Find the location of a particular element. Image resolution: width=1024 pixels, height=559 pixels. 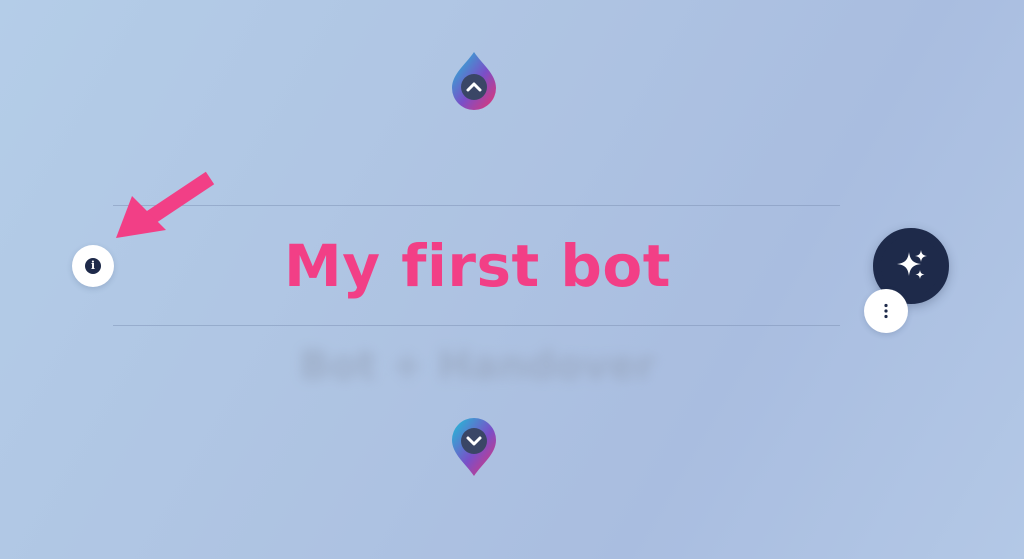

chevron-down-pin-icon is located at coordinates (474, 446).